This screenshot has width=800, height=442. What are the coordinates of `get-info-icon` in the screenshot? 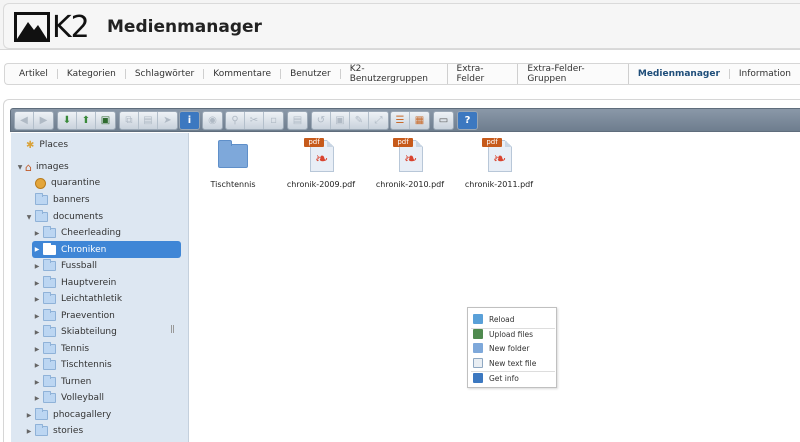 It's located at (478, 378).